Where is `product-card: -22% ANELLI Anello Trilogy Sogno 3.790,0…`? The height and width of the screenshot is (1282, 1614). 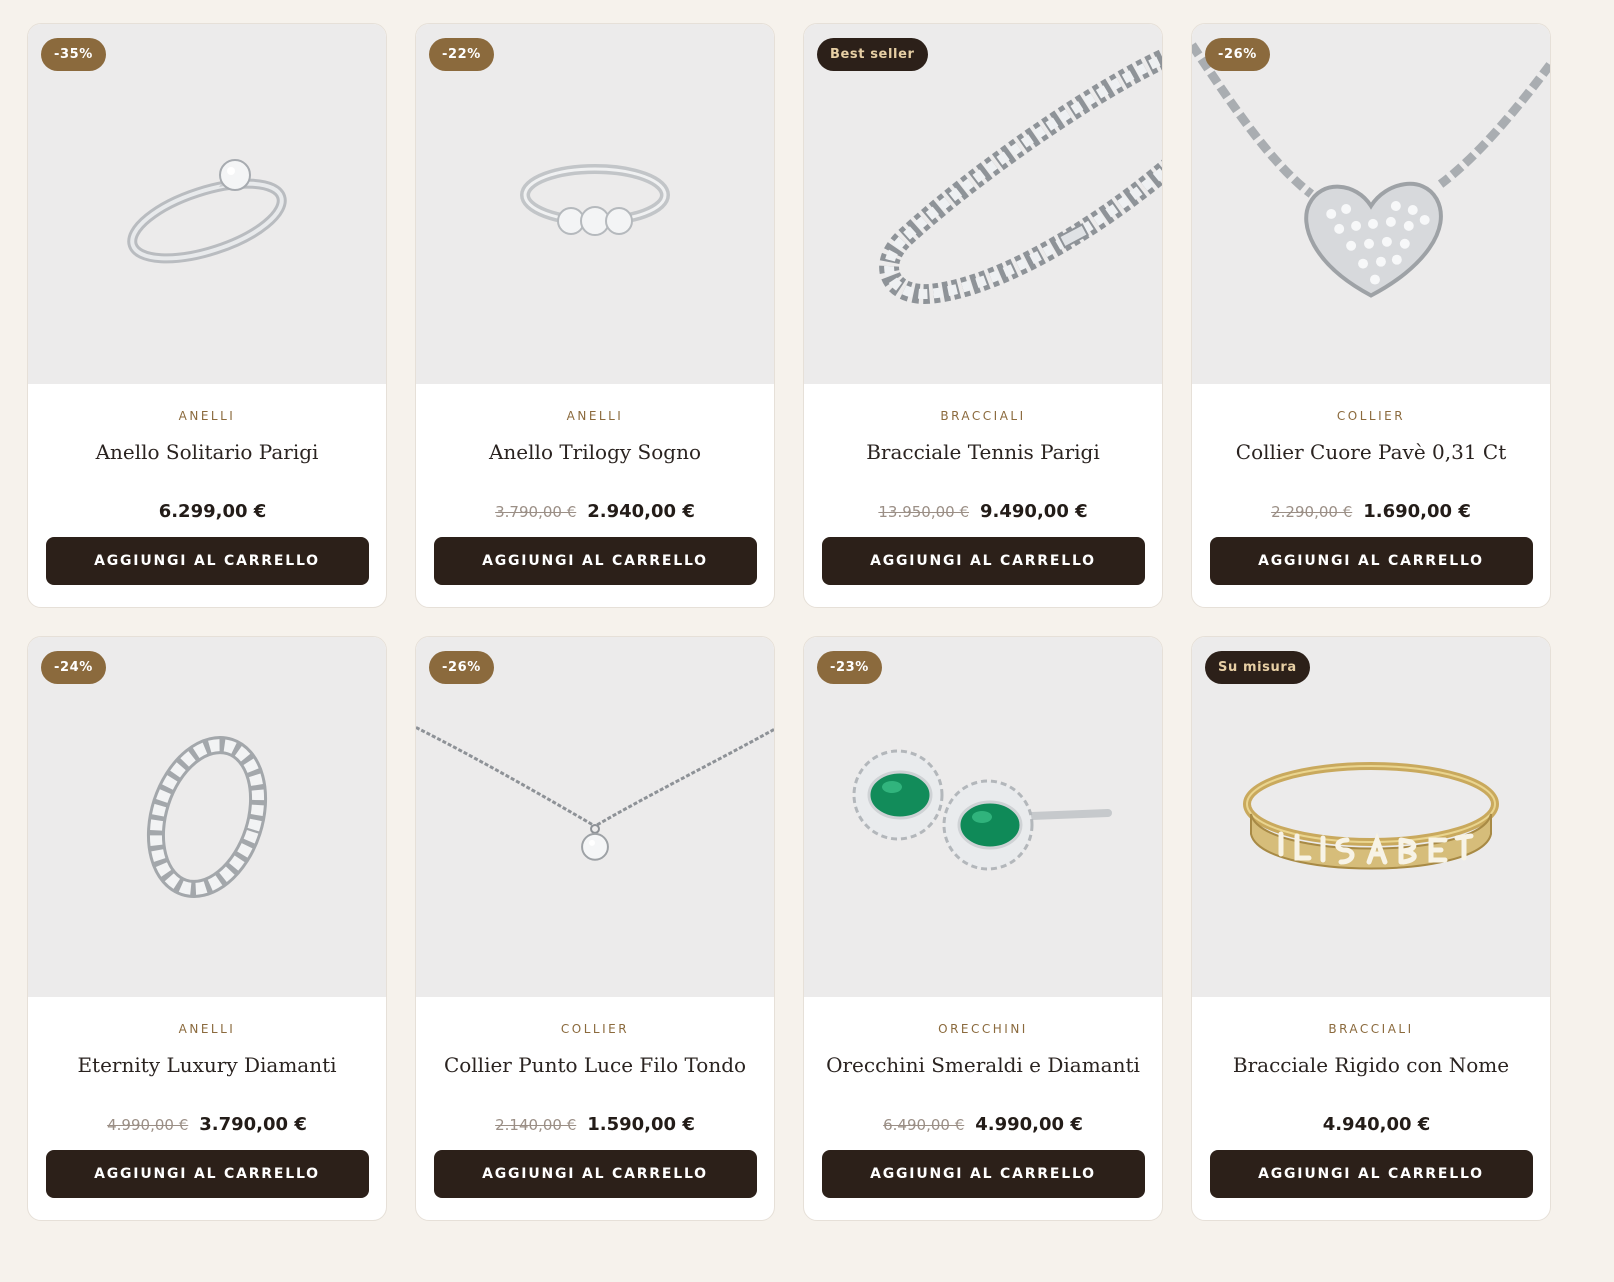
product-card: -22% ANELLI Anello Trilogy Sogno 3.790,0… is located at coordinates (595, 315).